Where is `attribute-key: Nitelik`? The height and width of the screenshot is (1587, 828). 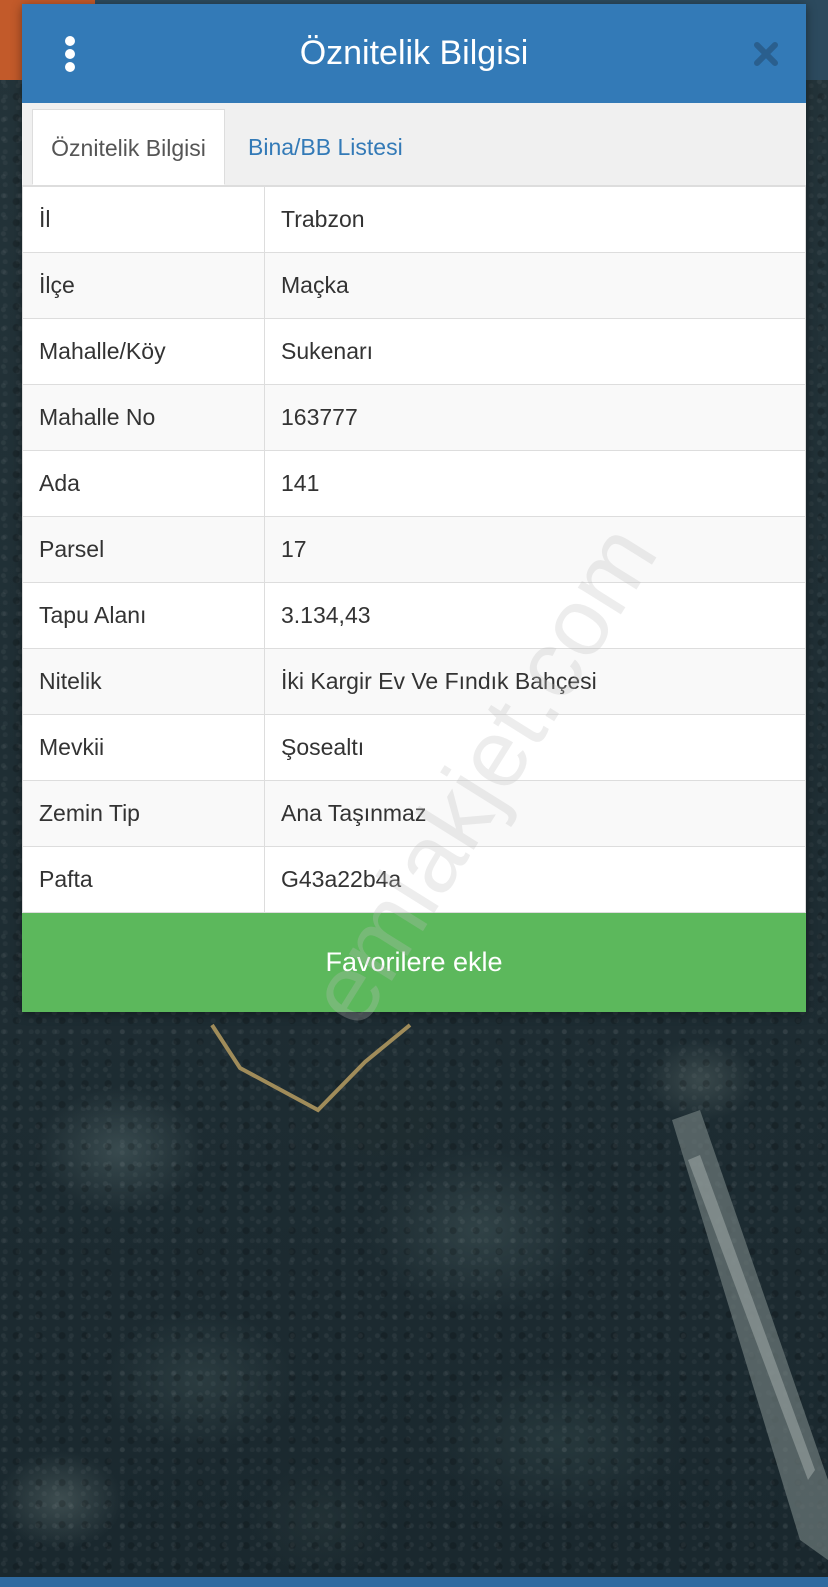
attribute-key: Nitelik is located at coordinates (143, 681).